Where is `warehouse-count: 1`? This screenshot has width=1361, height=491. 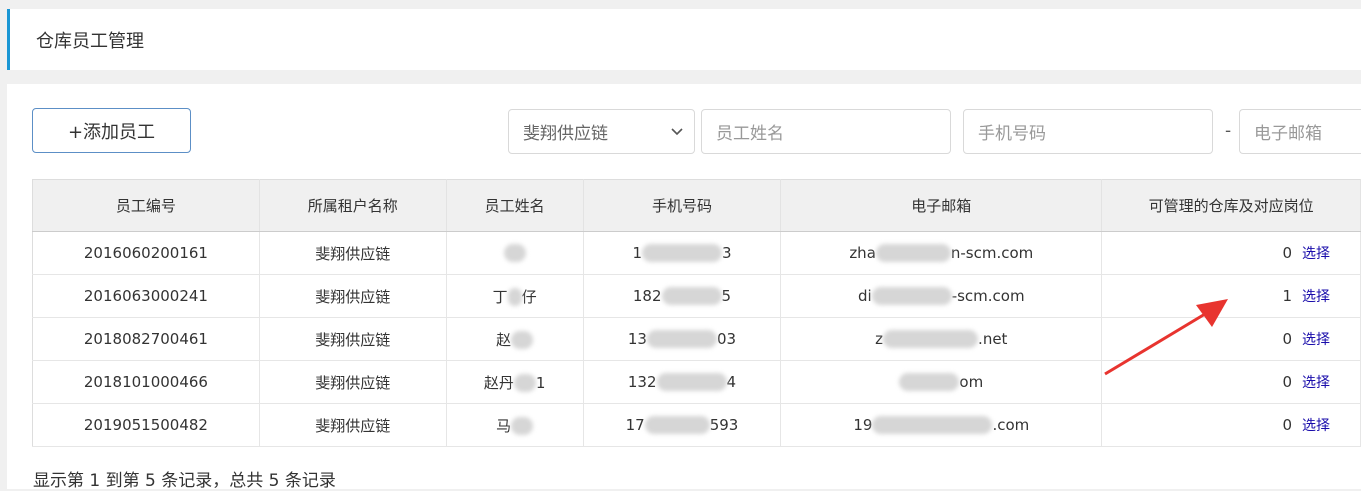 warehouse-count: 1 is located at coordinates (1287, 296).